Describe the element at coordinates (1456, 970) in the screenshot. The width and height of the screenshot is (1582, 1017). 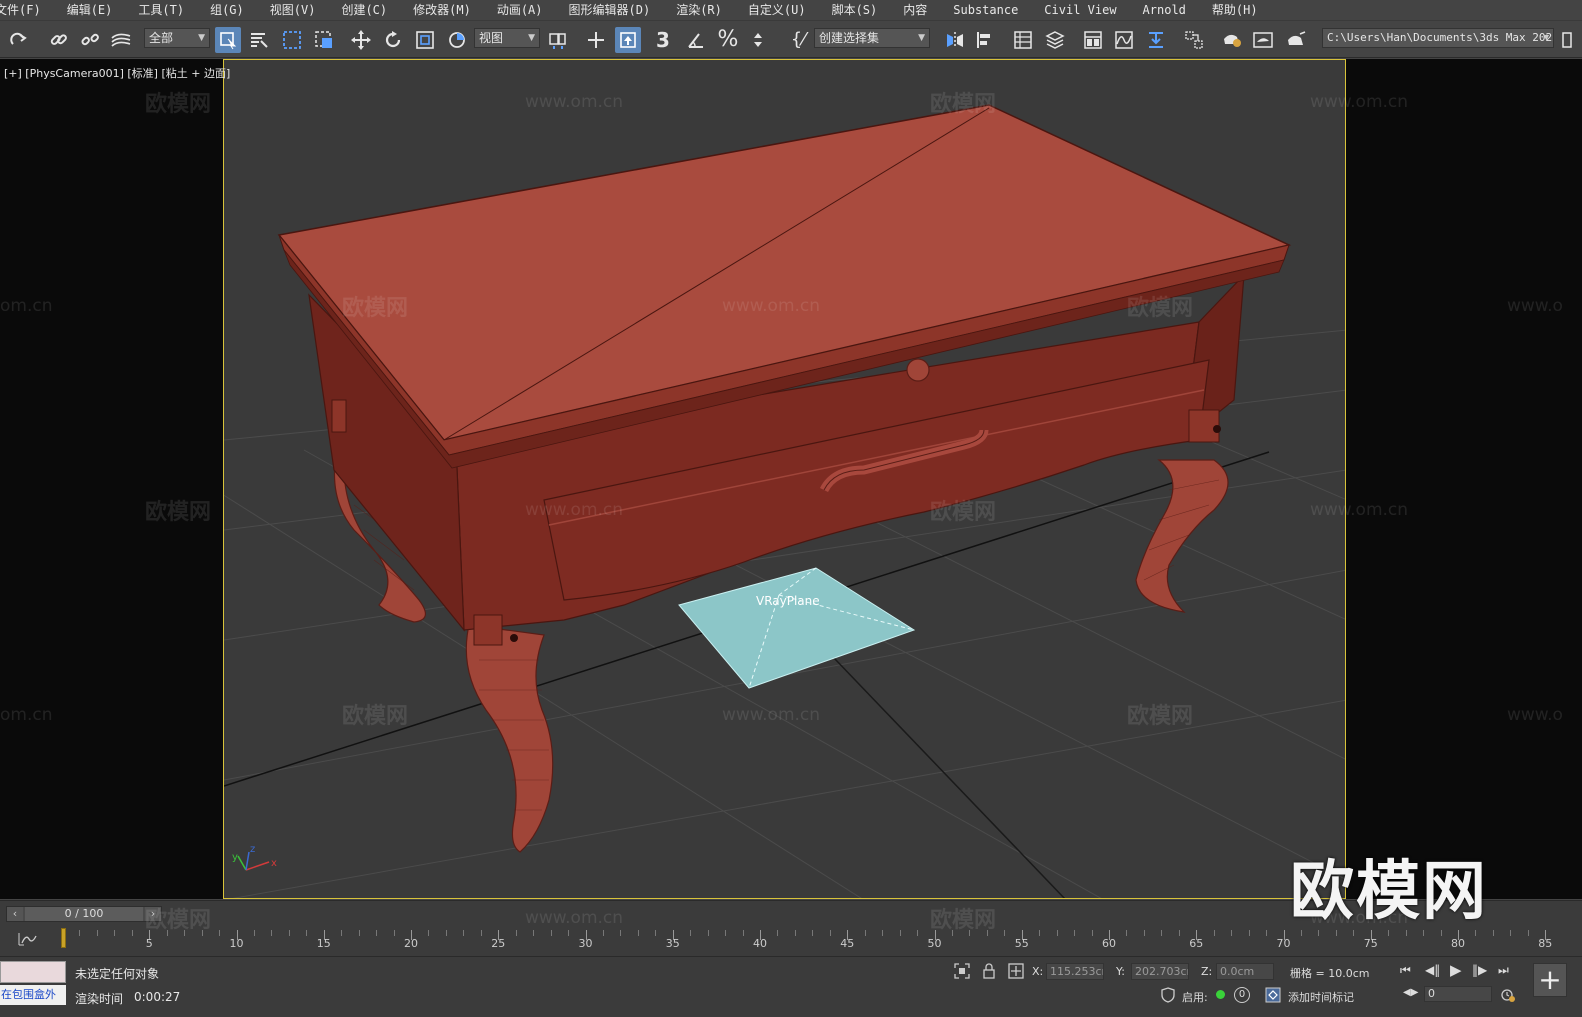
I see `play-icon: ▶` at that location.